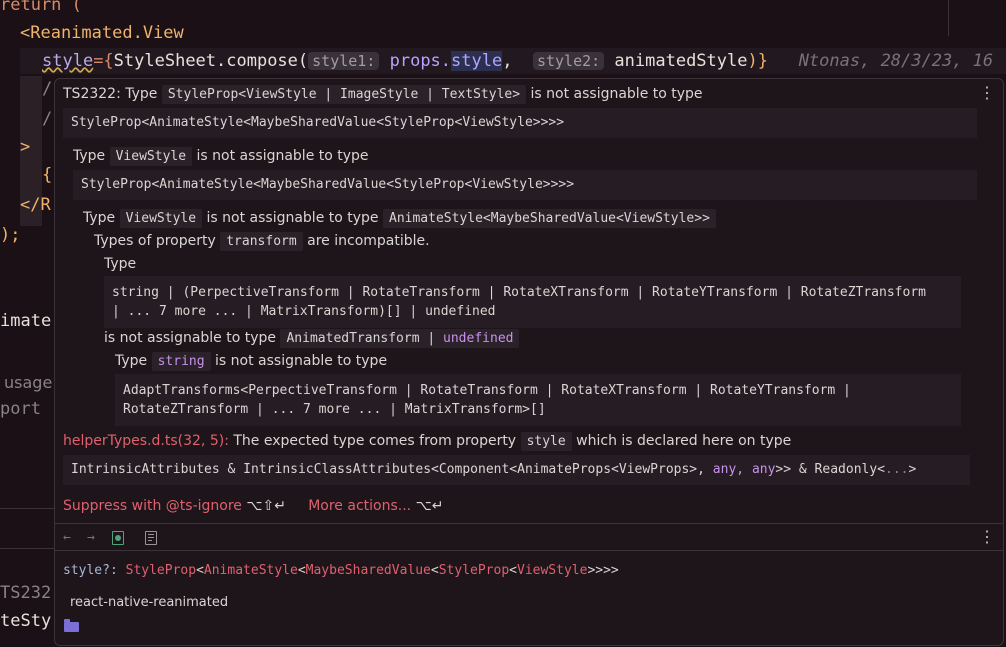  What do you see at coordinates (603, 570) in the screenshot?
I see `sig-bracket: >>>>` at bounding box center [603, 570].